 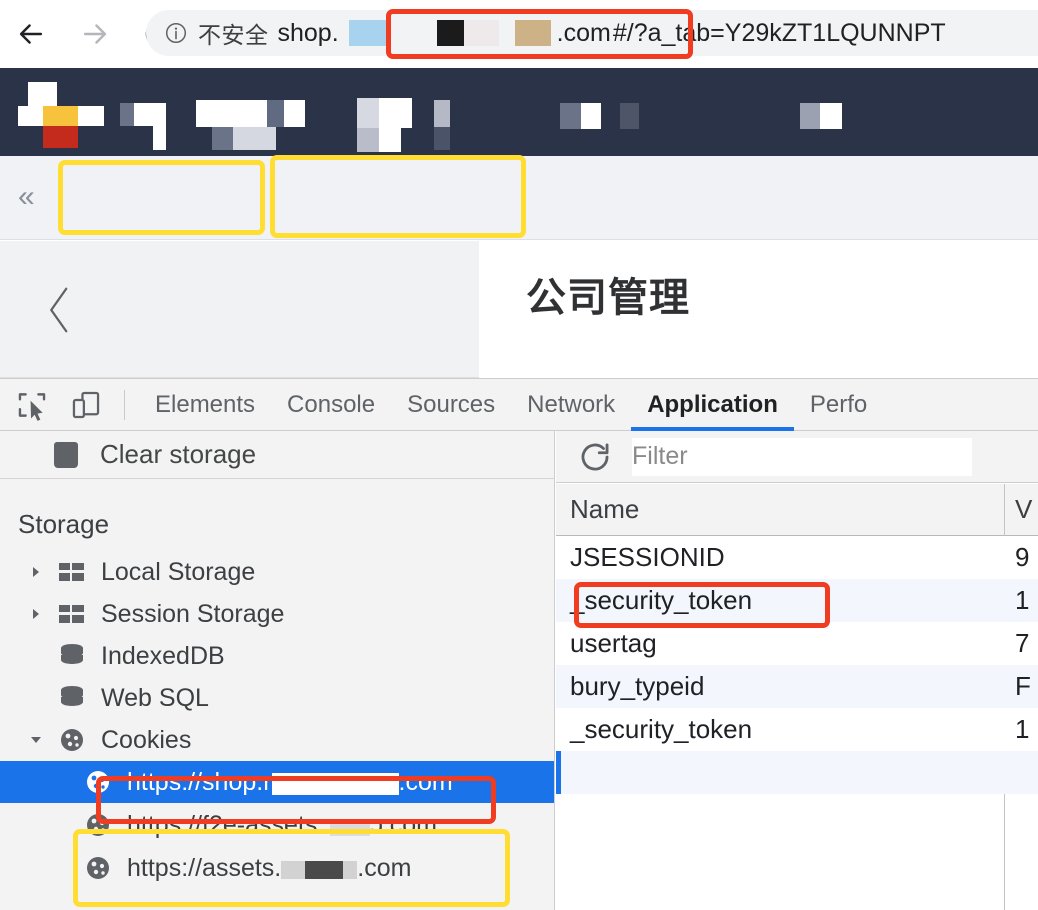 What do you see at coordinates (558, 772) in the screenshot?
I see `row-focus-stripe` at bounding box center [558, 772].